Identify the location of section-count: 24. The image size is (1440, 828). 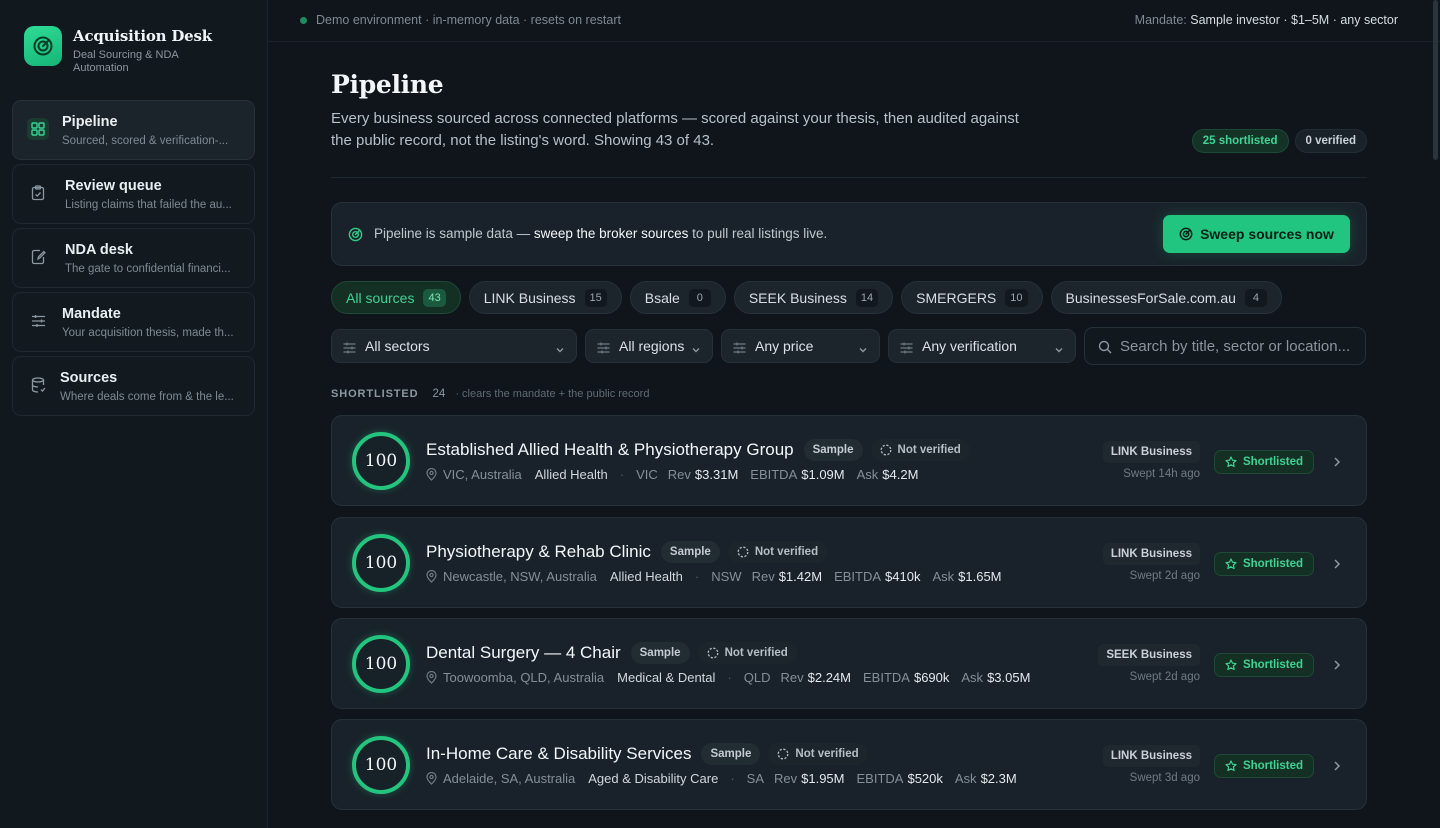
(439, 394).